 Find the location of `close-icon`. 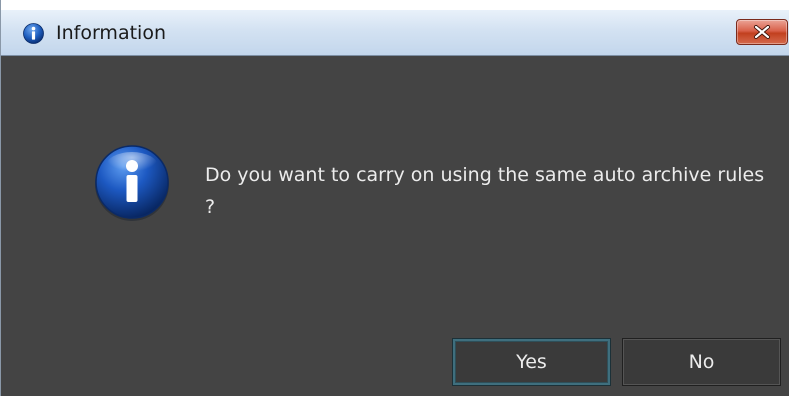

close-icon is located at coordinates (762, 32).